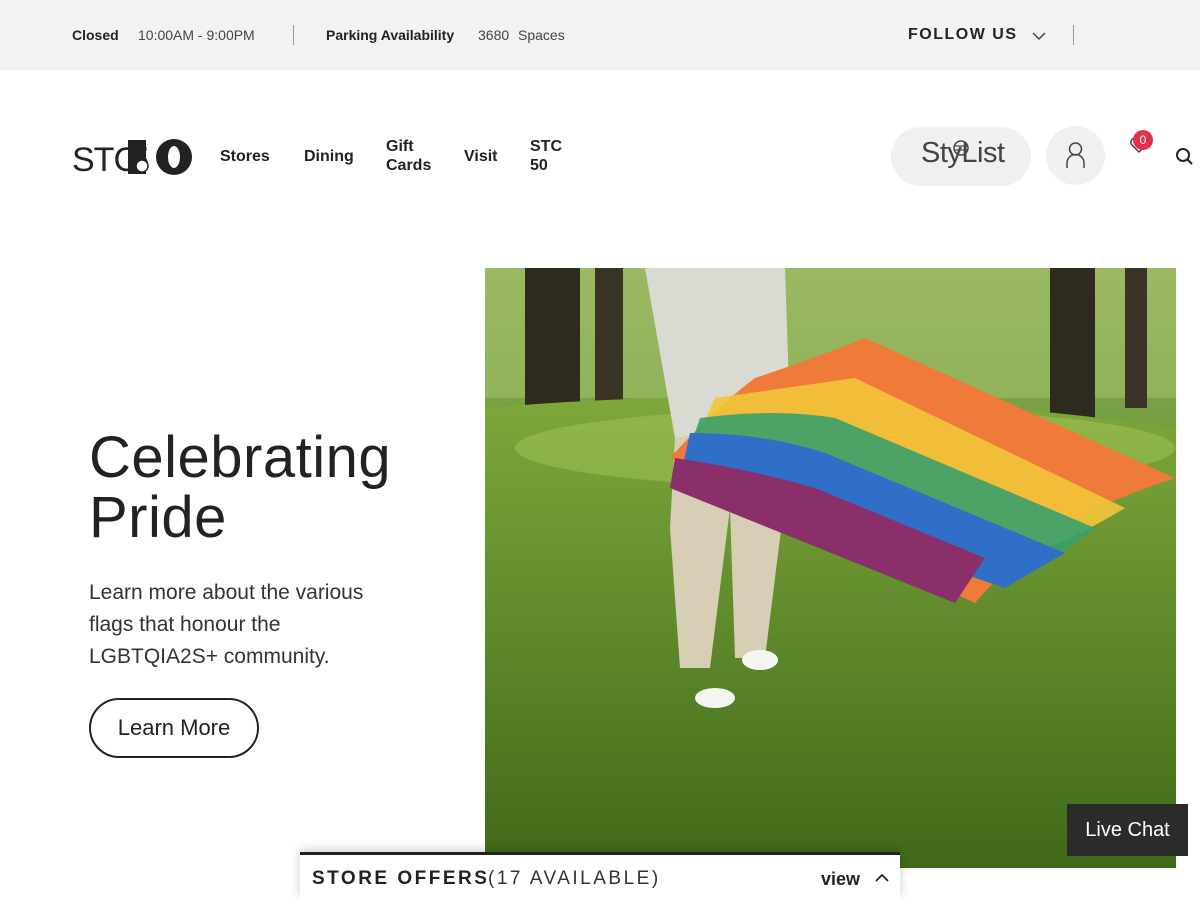 The height and width of the screenshot is (900, 1200). I want to click on parking-unit: Spaces, so click(541, 35).